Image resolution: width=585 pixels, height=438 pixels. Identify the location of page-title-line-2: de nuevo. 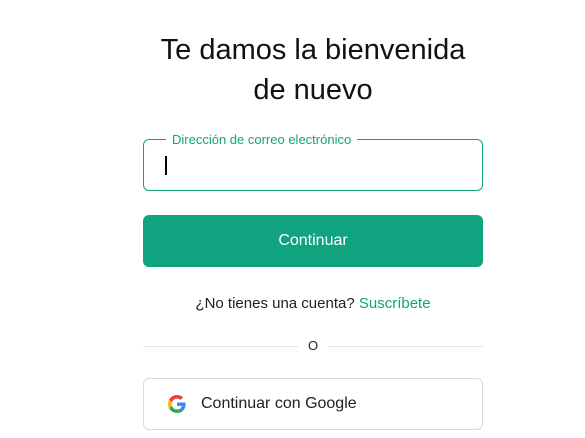
(313, 90).